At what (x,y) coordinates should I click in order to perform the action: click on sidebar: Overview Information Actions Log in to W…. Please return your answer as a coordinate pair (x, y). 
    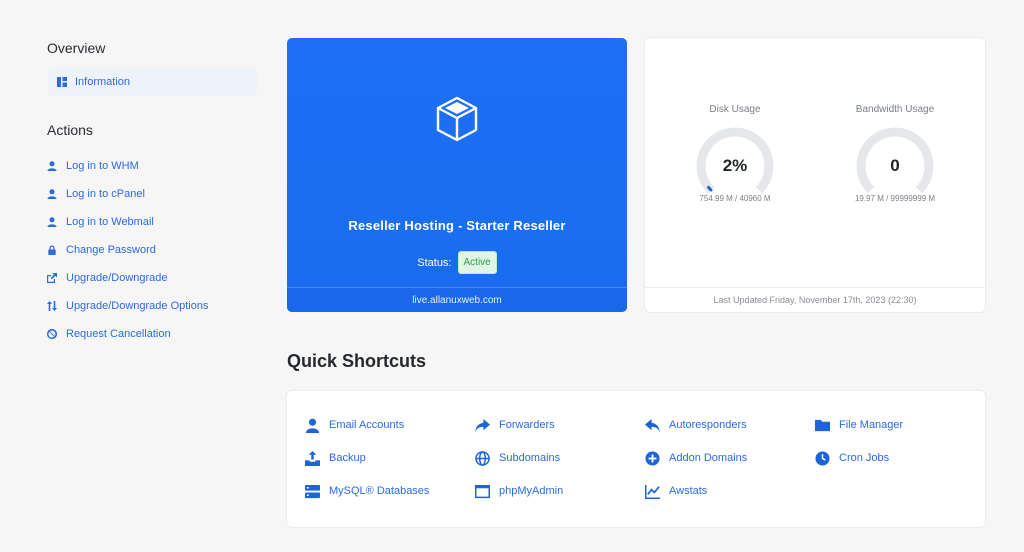
    Looking at the image, I should click on (152, 194).